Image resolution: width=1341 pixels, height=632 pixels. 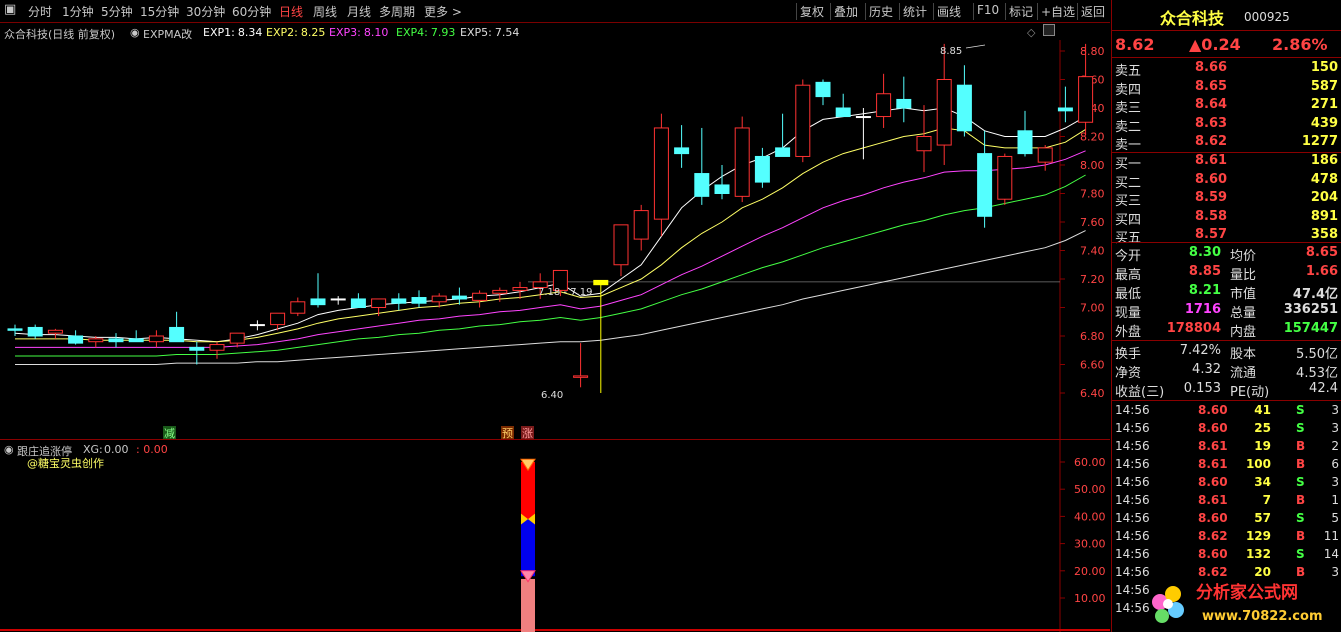 I want to click on bid-volume: 891, so click(x=1324, y=216).